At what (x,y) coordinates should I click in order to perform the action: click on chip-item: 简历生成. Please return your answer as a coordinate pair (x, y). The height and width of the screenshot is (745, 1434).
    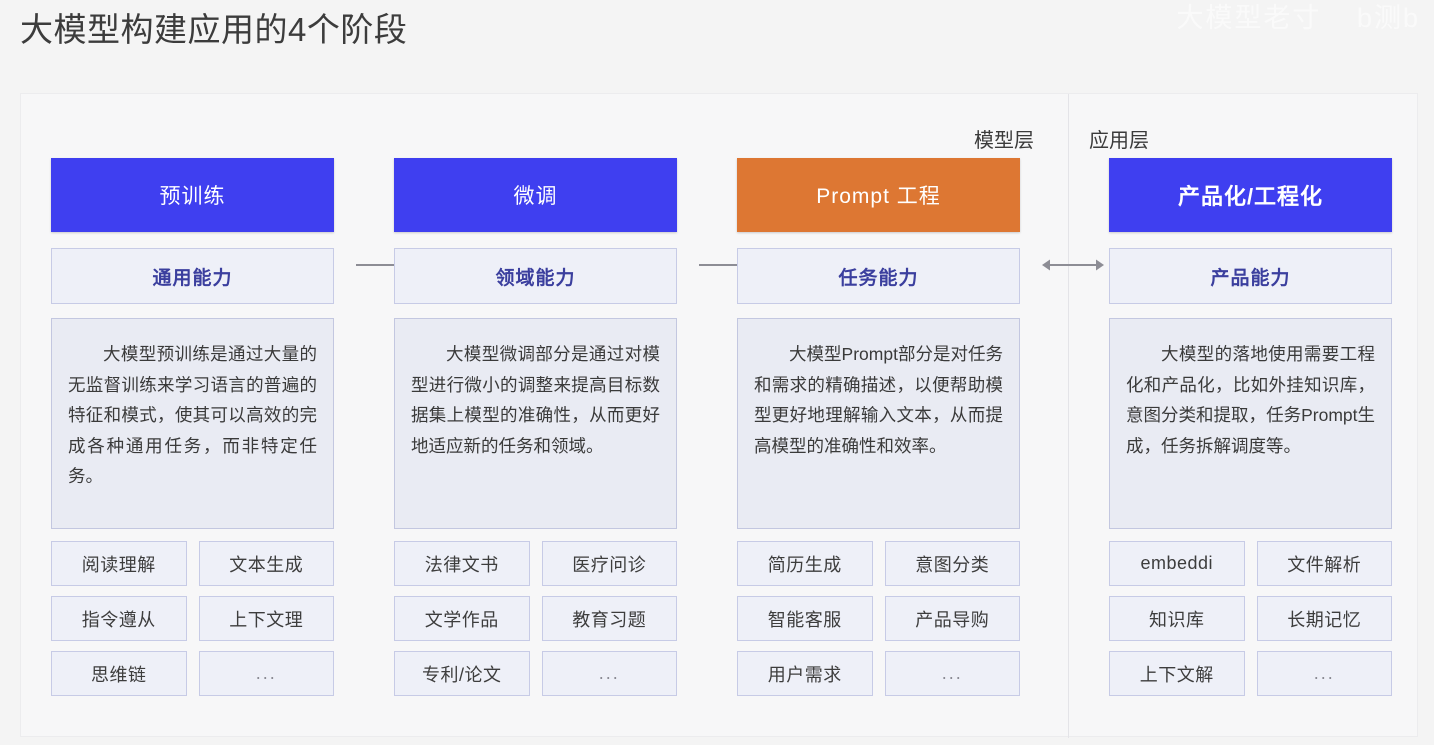
    Looking at the image, I should click on (805, 563).